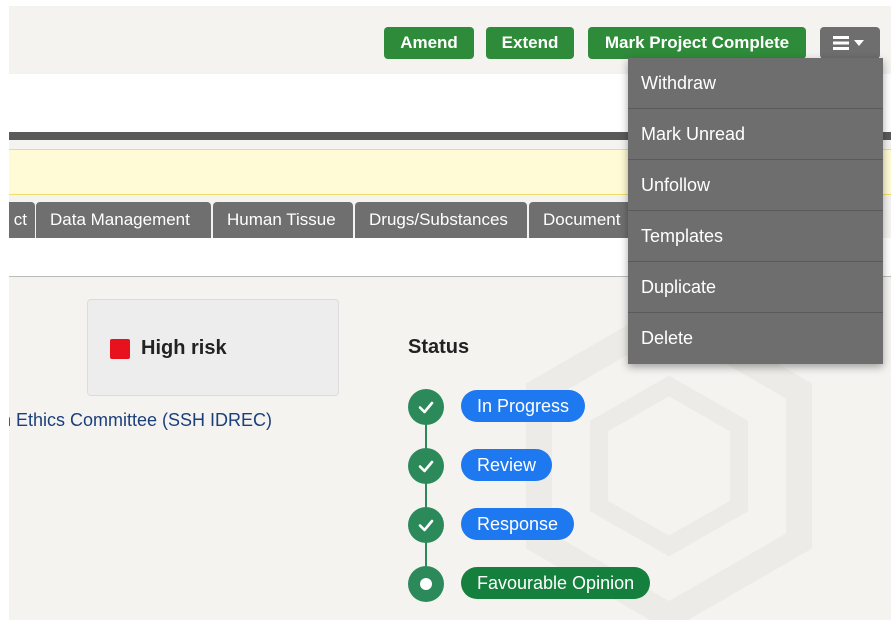 The image size is (891, 620). I want to click on status-timeline-line, so click(426, 498).